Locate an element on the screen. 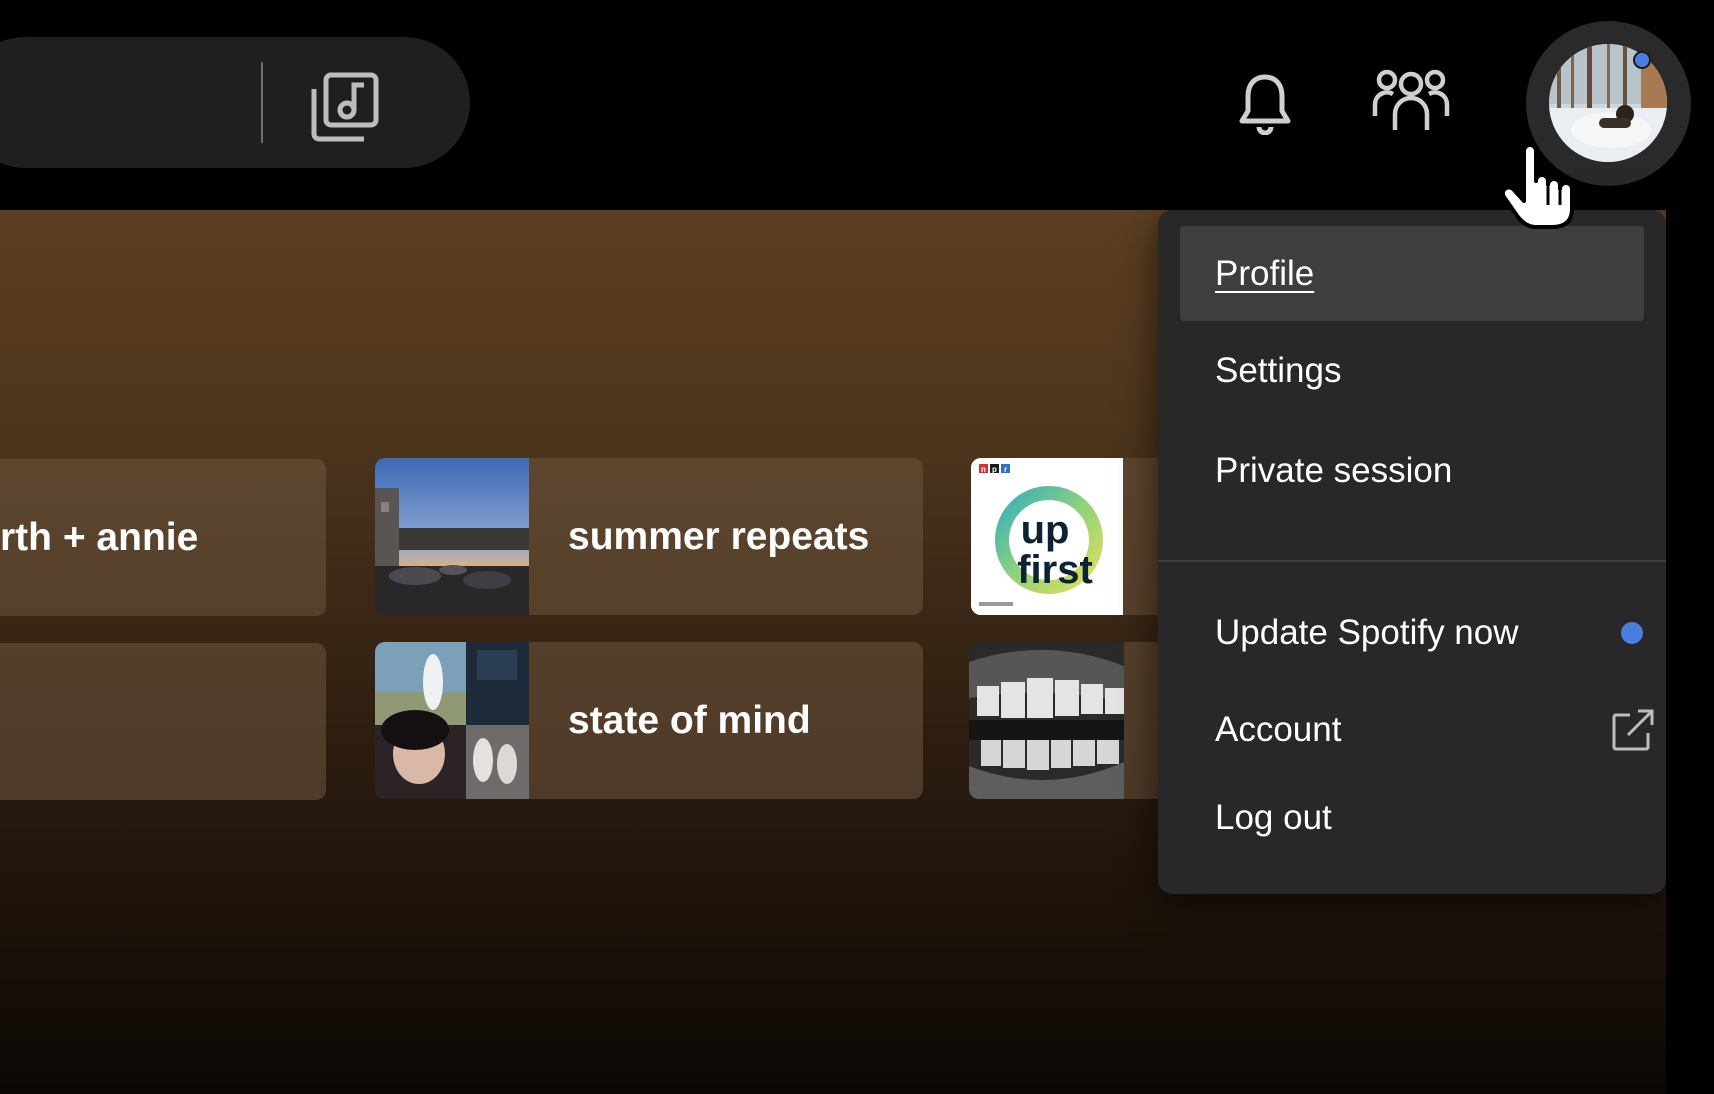  menu-item-update-spotify: Update Spotify now is located at coordinates (1412, 632).